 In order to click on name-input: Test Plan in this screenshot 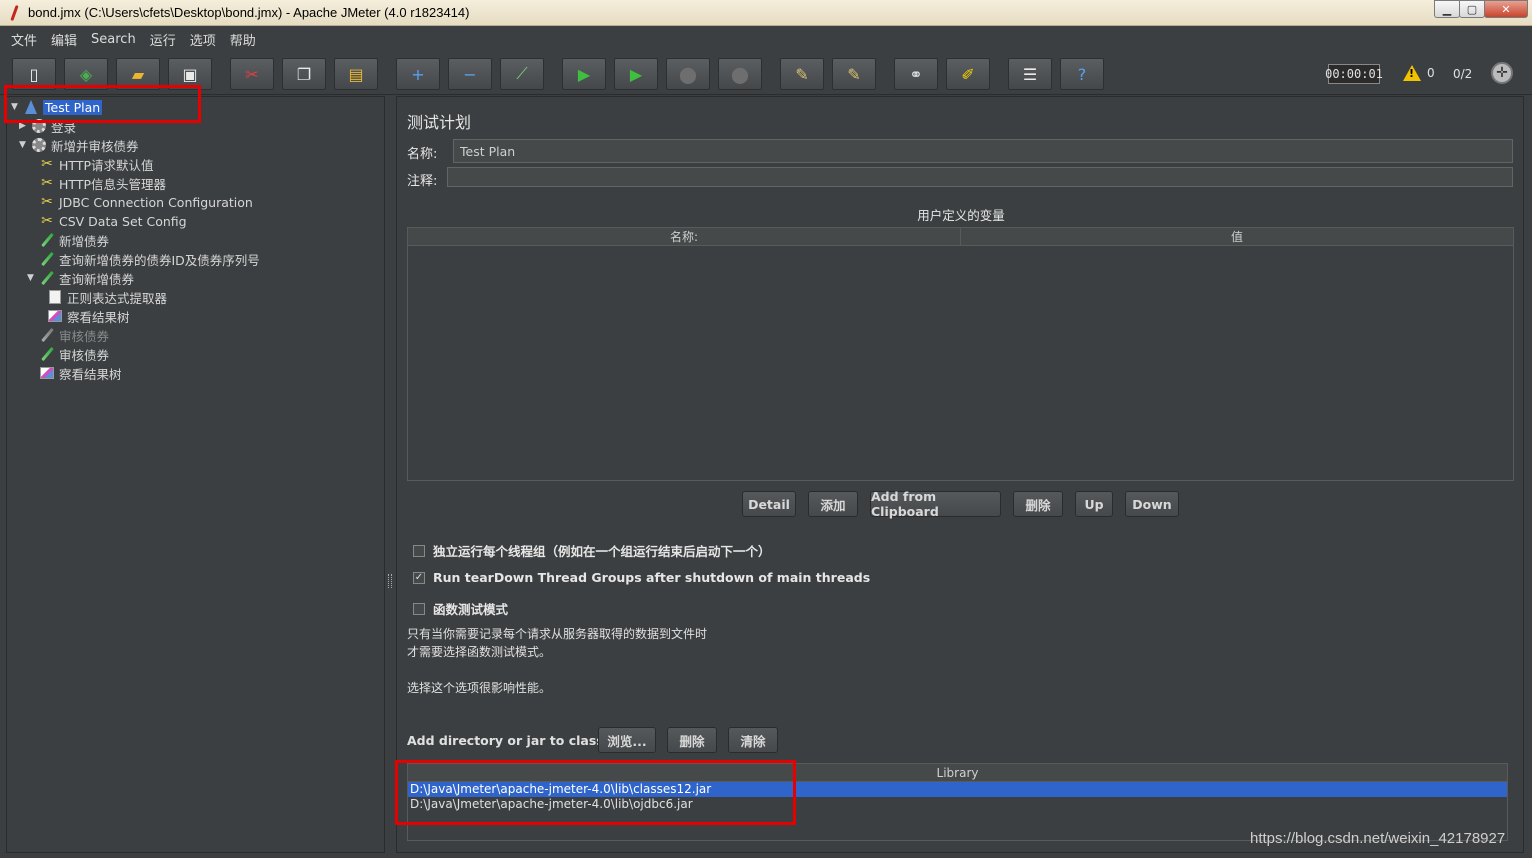, I will do `click(983, 151)`.